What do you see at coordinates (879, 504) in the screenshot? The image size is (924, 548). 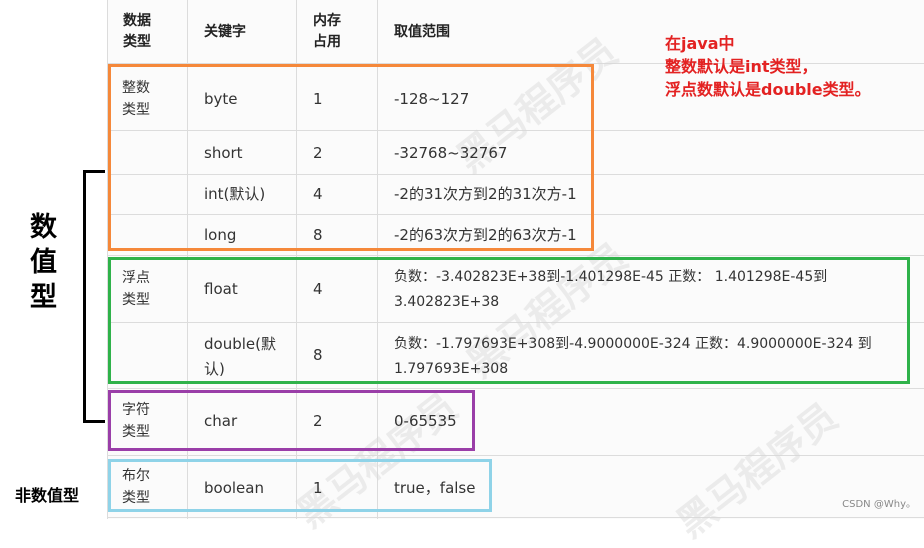 I see `csdn-credit: CSDN @Why。` at bounding box center [879, 504].